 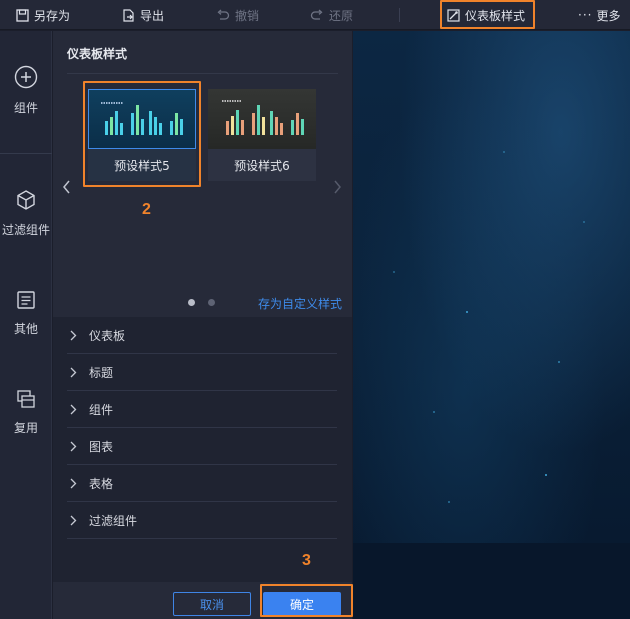 What do you see at coordinates (26, 412) in the screenshot?
I see `sidebar-item-reuse: 复用` at bounding box center [26, 412].